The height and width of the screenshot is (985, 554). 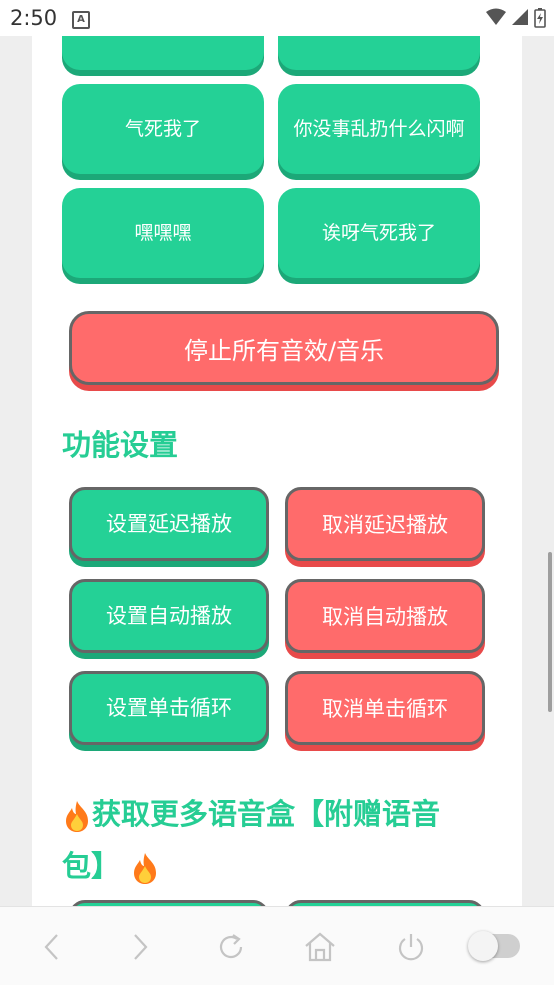 I want to click on forward-icon, so click(x=140, y=947).